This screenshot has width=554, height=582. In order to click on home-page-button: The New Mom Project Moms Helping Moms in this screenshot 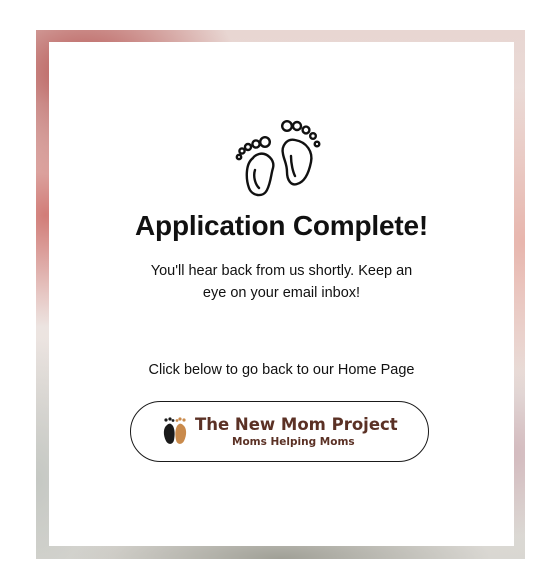, I will do `click(279, 431)`.